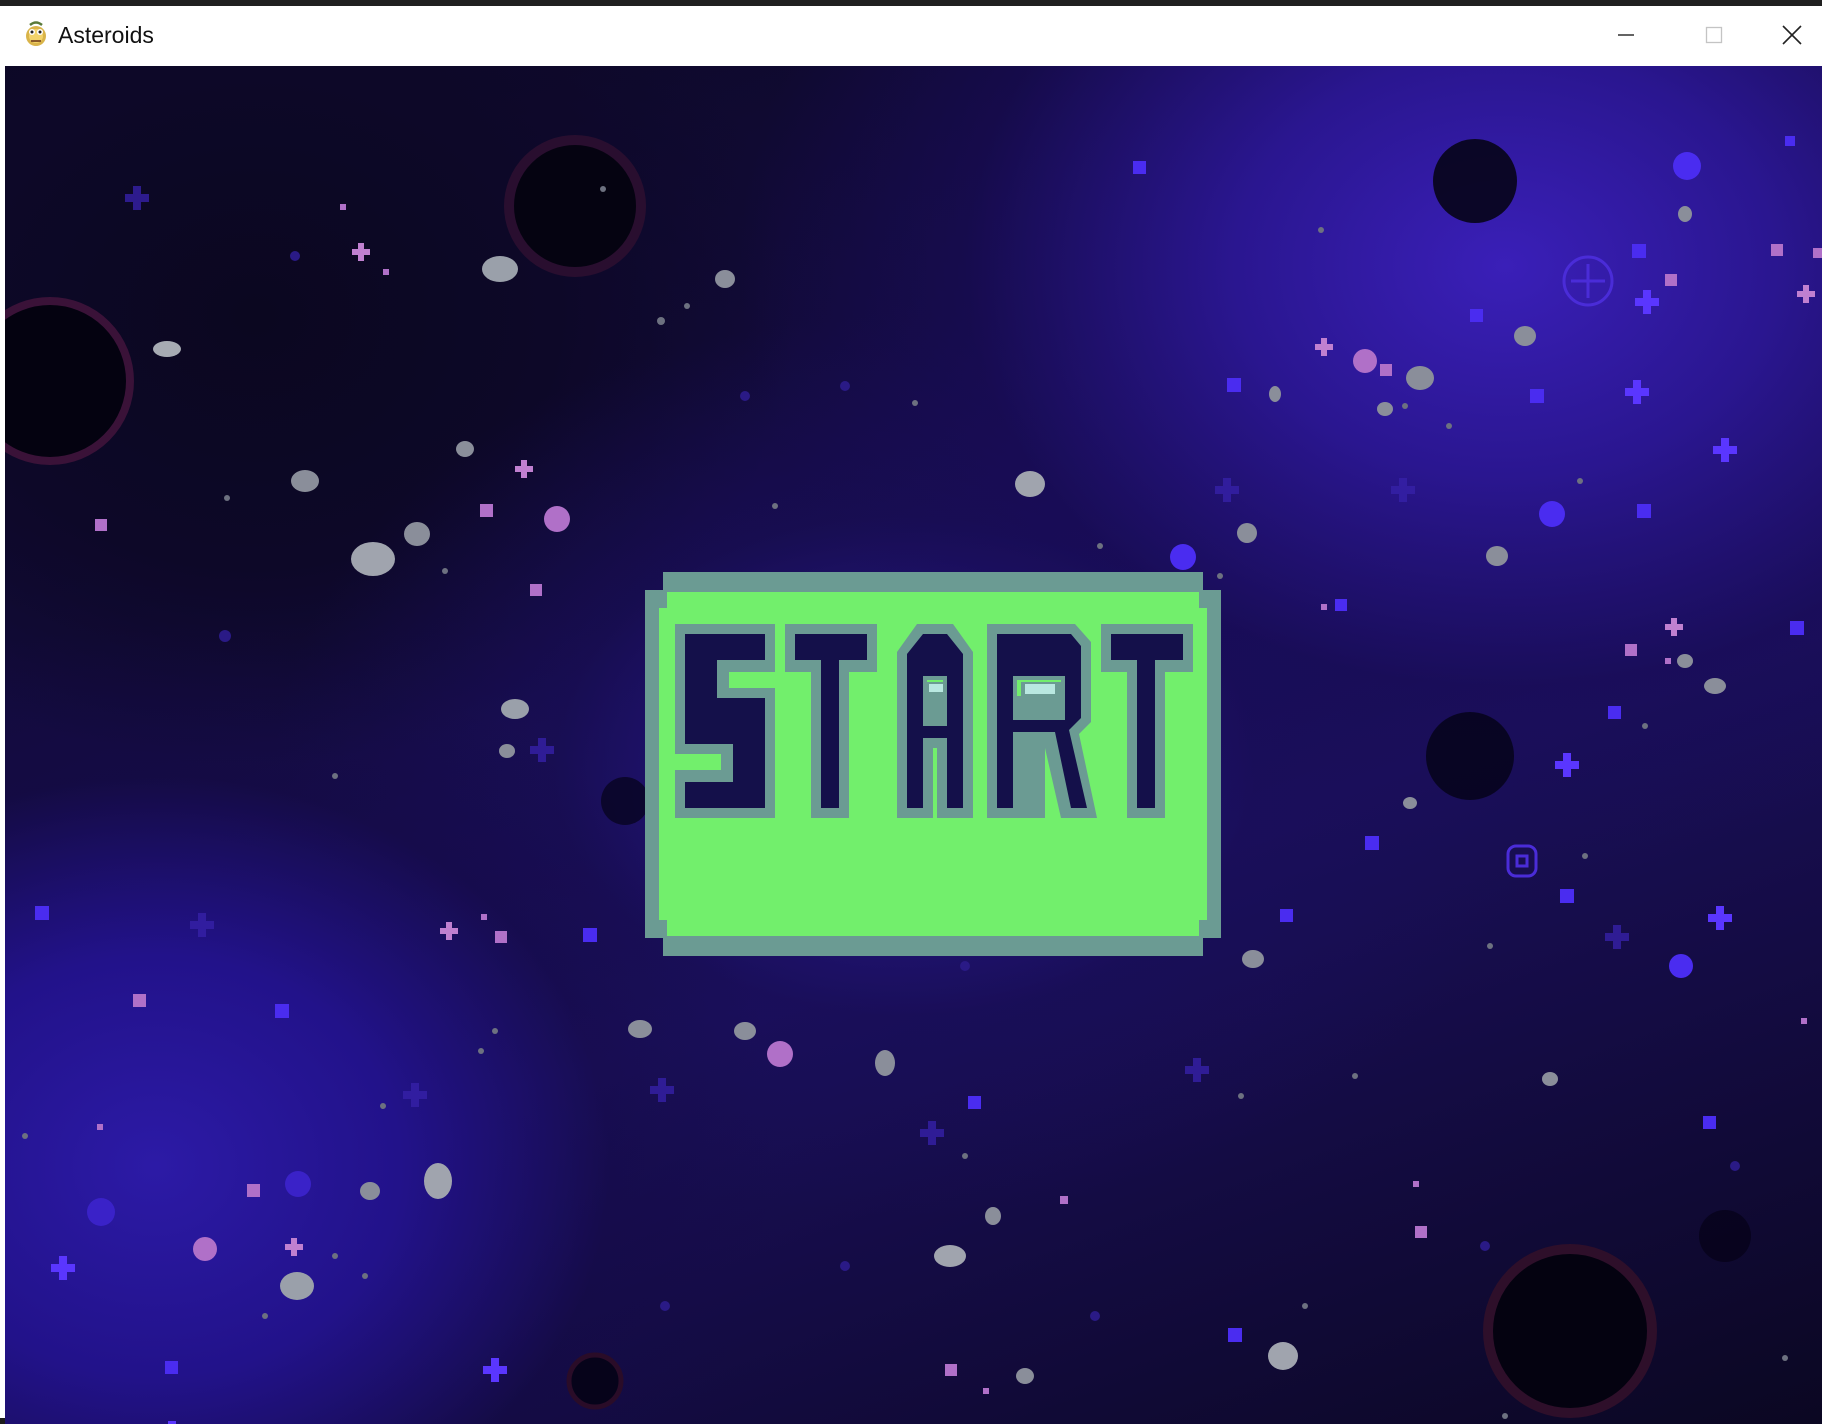 This screenshot has height=1424, width=1822. I want to click on close-button, so click(1792, 35).